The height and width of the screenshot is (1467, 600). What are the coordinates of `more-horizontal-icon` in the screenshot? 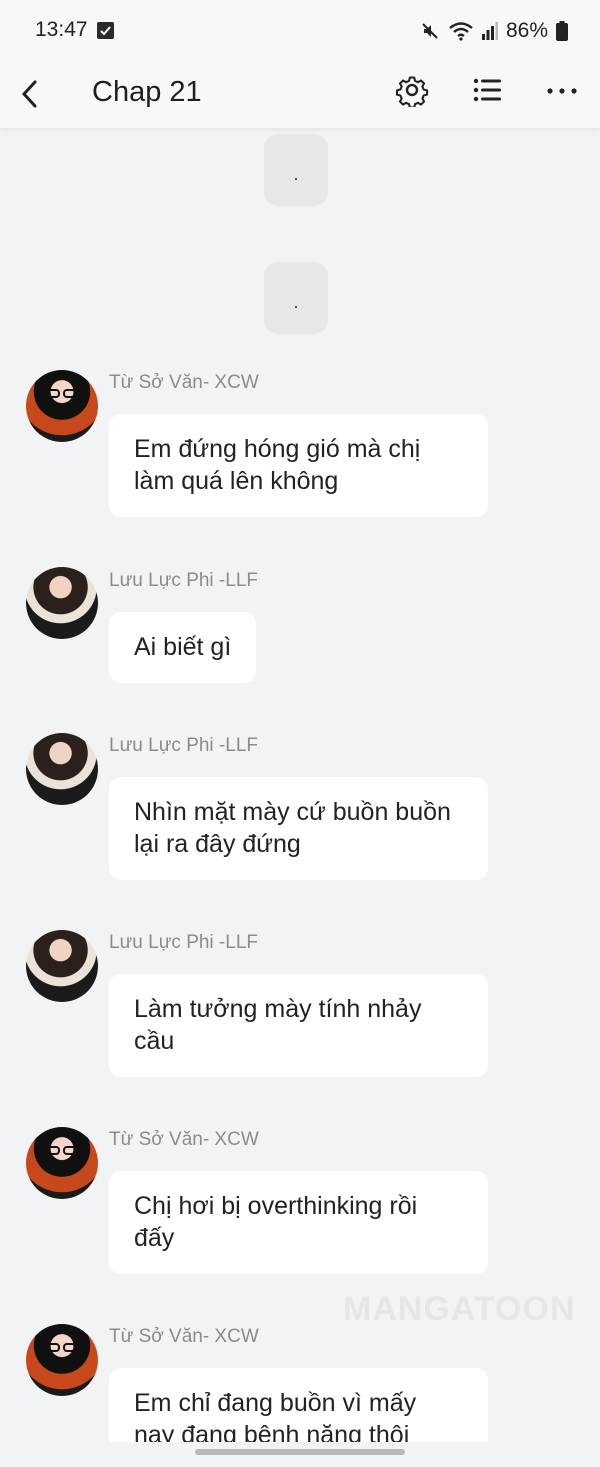 It's located at (562, 91).